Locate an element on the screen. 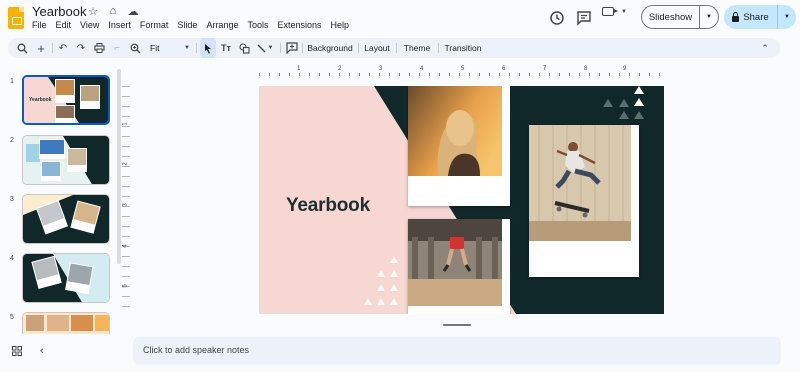 The width and height of the screenshot is (800, 372). slide-number: 2 is located at coordinates (12, 140).